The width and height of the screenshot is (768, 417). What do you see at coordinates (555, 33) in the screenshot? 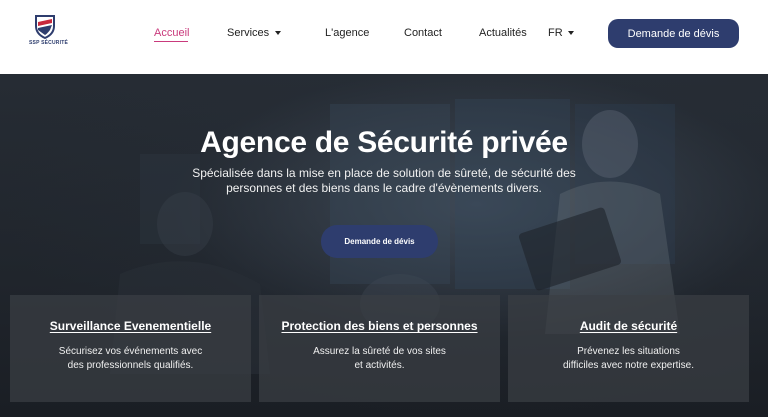
I see `language-selector: FR` at bounding box center [555, 33].